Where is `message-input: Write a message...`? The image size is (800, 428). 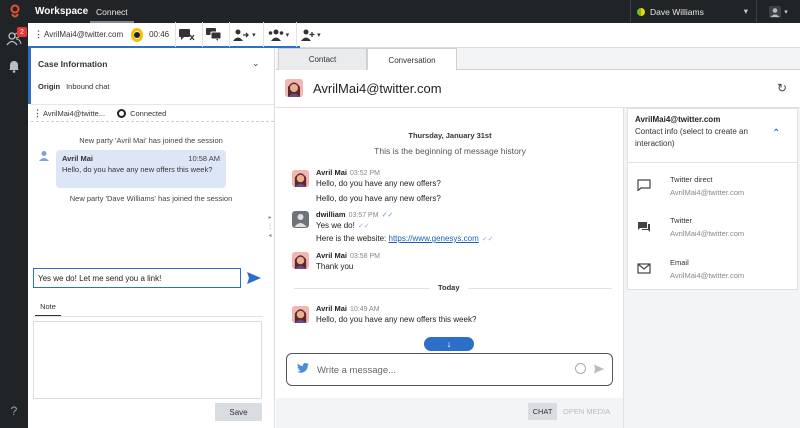 message-input: Write a message... is located at coordinates (449, 369).